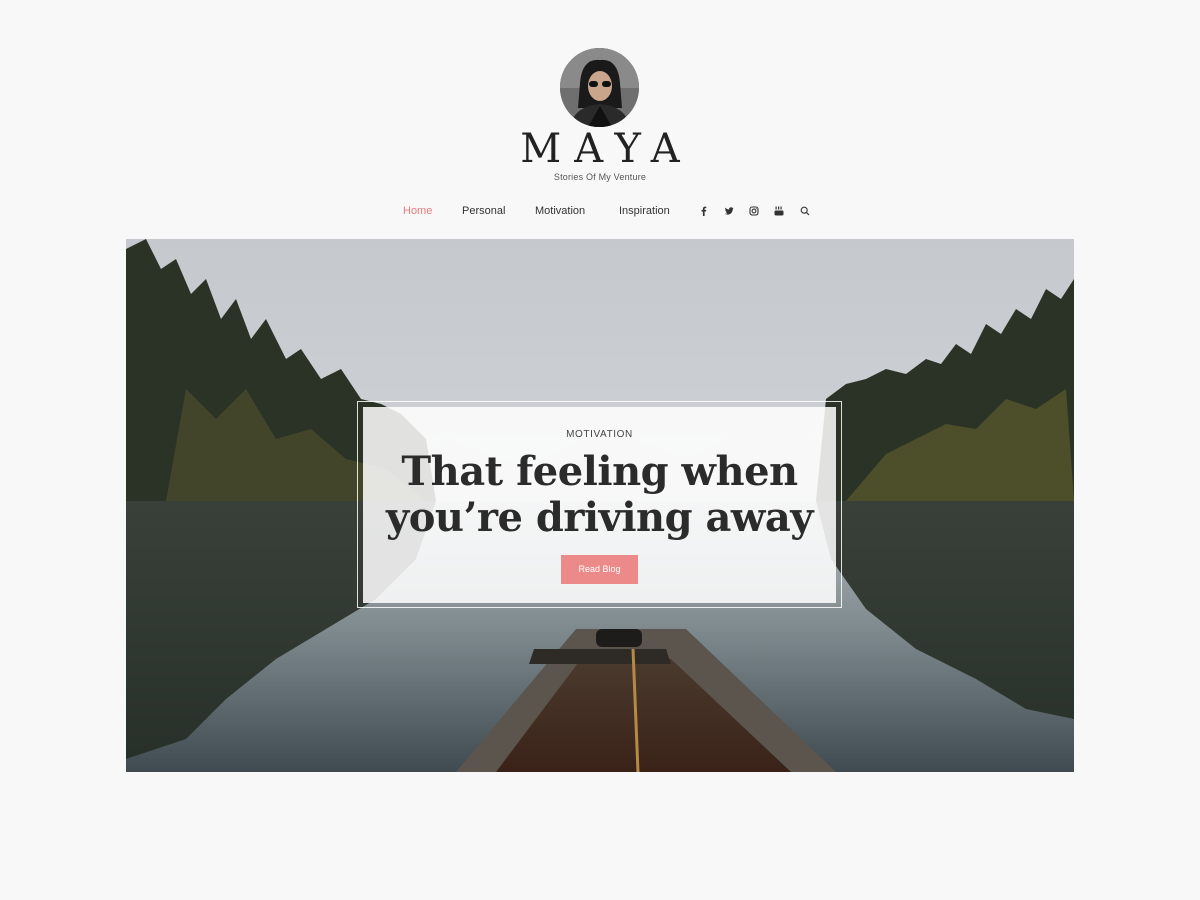 The image size is (1200, 900). Describe the element at coordinates (599, 495) in the screenshot. I see `post-title: That feeling when you’re driving away` at that location.